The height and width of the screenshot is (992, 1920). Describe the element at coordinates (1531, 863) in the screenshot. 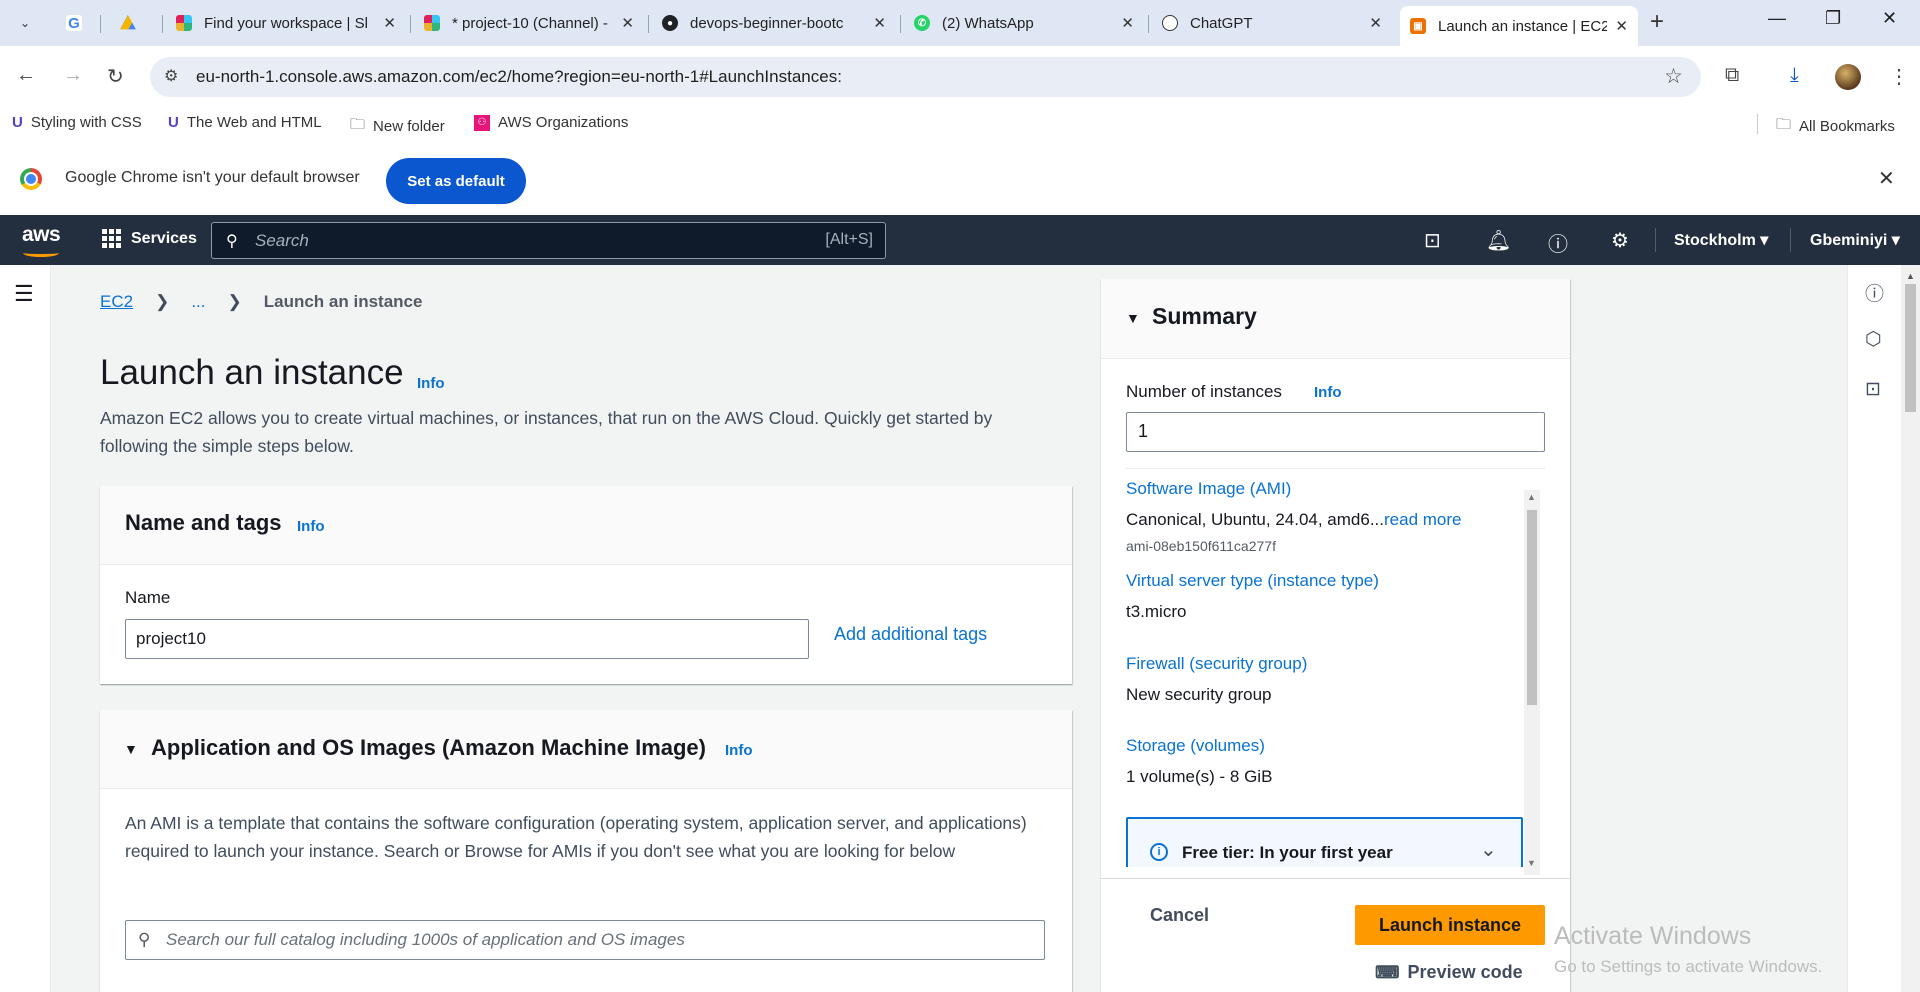

I see `scroll-down-icon: ▼` at that location.